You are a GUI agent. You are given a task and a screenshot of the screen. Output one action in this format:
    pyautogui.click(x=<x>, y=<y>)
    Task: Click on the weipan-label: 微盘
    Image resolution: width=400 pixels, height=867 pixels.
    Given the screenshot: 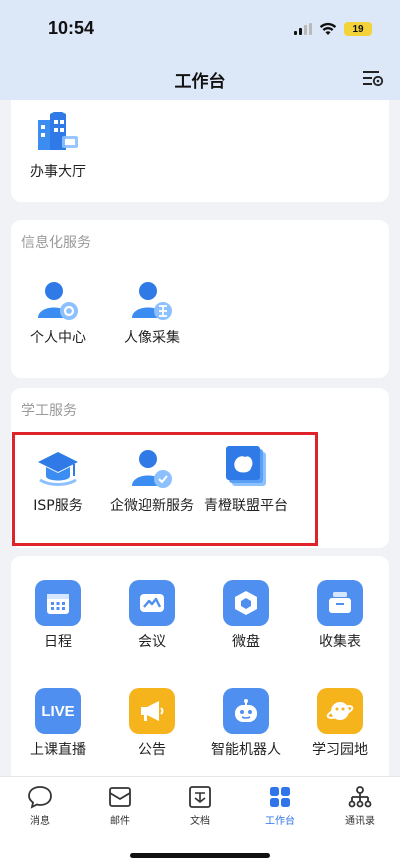 What is the action you would take?
    pyautogui.click(x=246, y=642)
    